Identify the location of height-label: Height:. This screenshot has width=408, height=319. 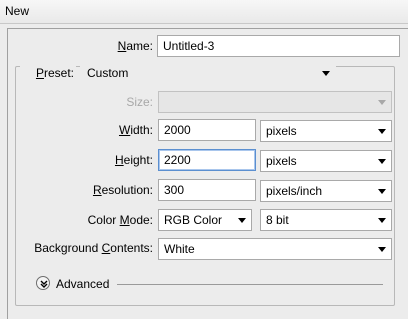
(133, 160).